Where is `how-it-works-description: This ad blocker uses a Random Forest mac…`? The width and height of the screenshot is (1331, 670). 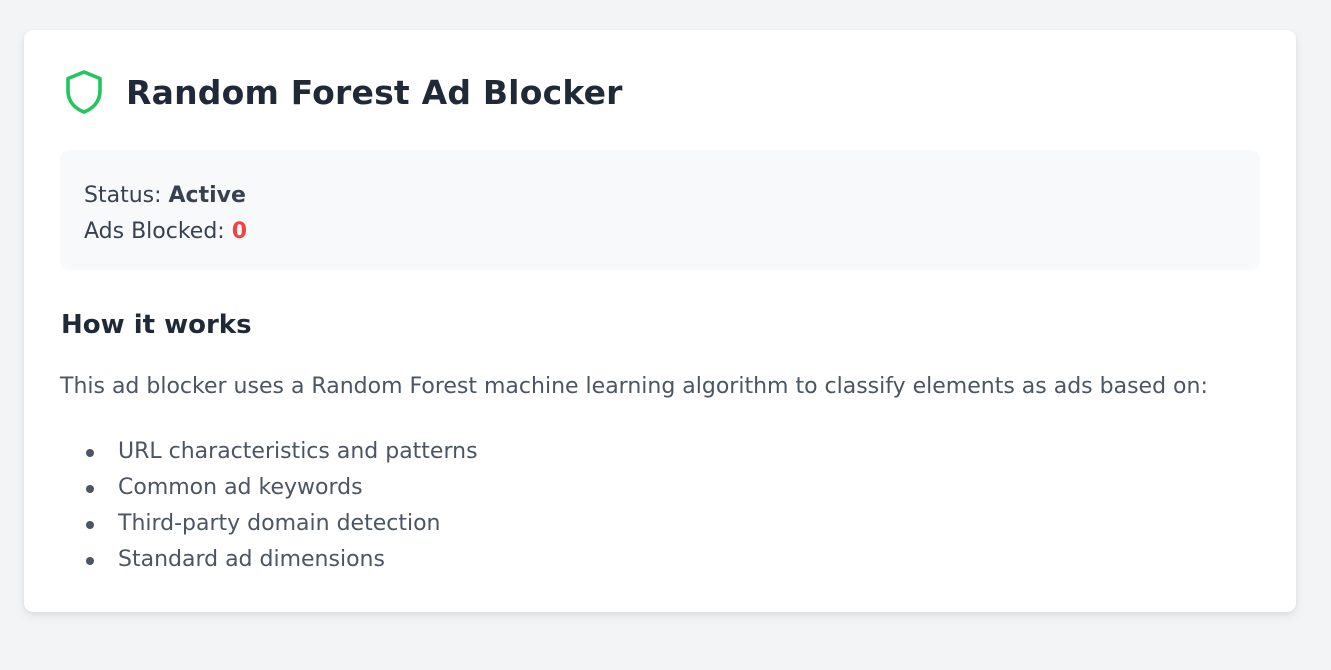 how-it-works-description: This ad blocker uses a Random Forest mac… is located at coordinates (634, 386).